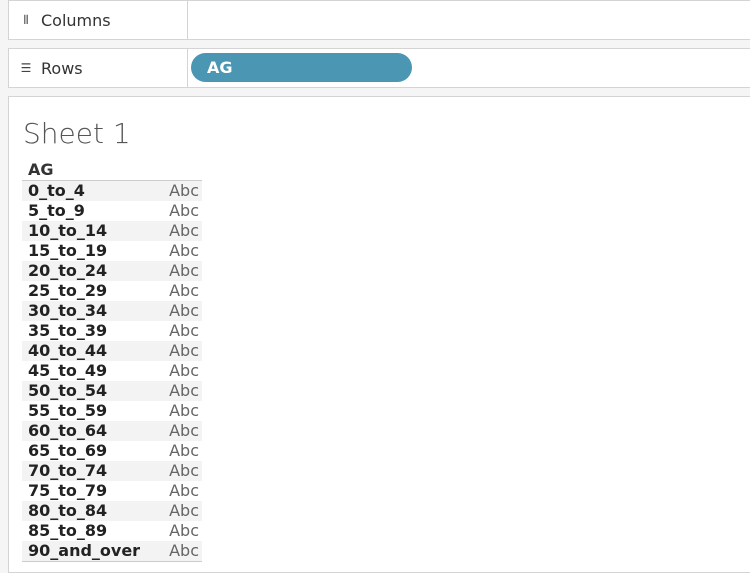  What do you see at coordinates (112, 351) in the screenshot?
I see `table-row: 40_to_44 Abc` at bounding box center [112, 351].